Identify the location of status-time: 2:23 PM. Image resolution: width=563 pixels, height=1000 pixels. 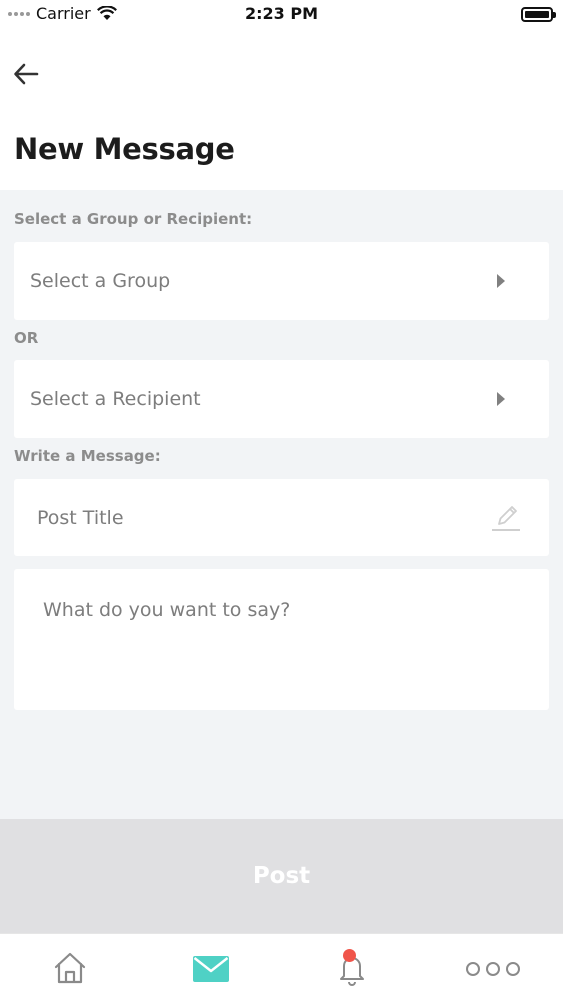
(281, 13).